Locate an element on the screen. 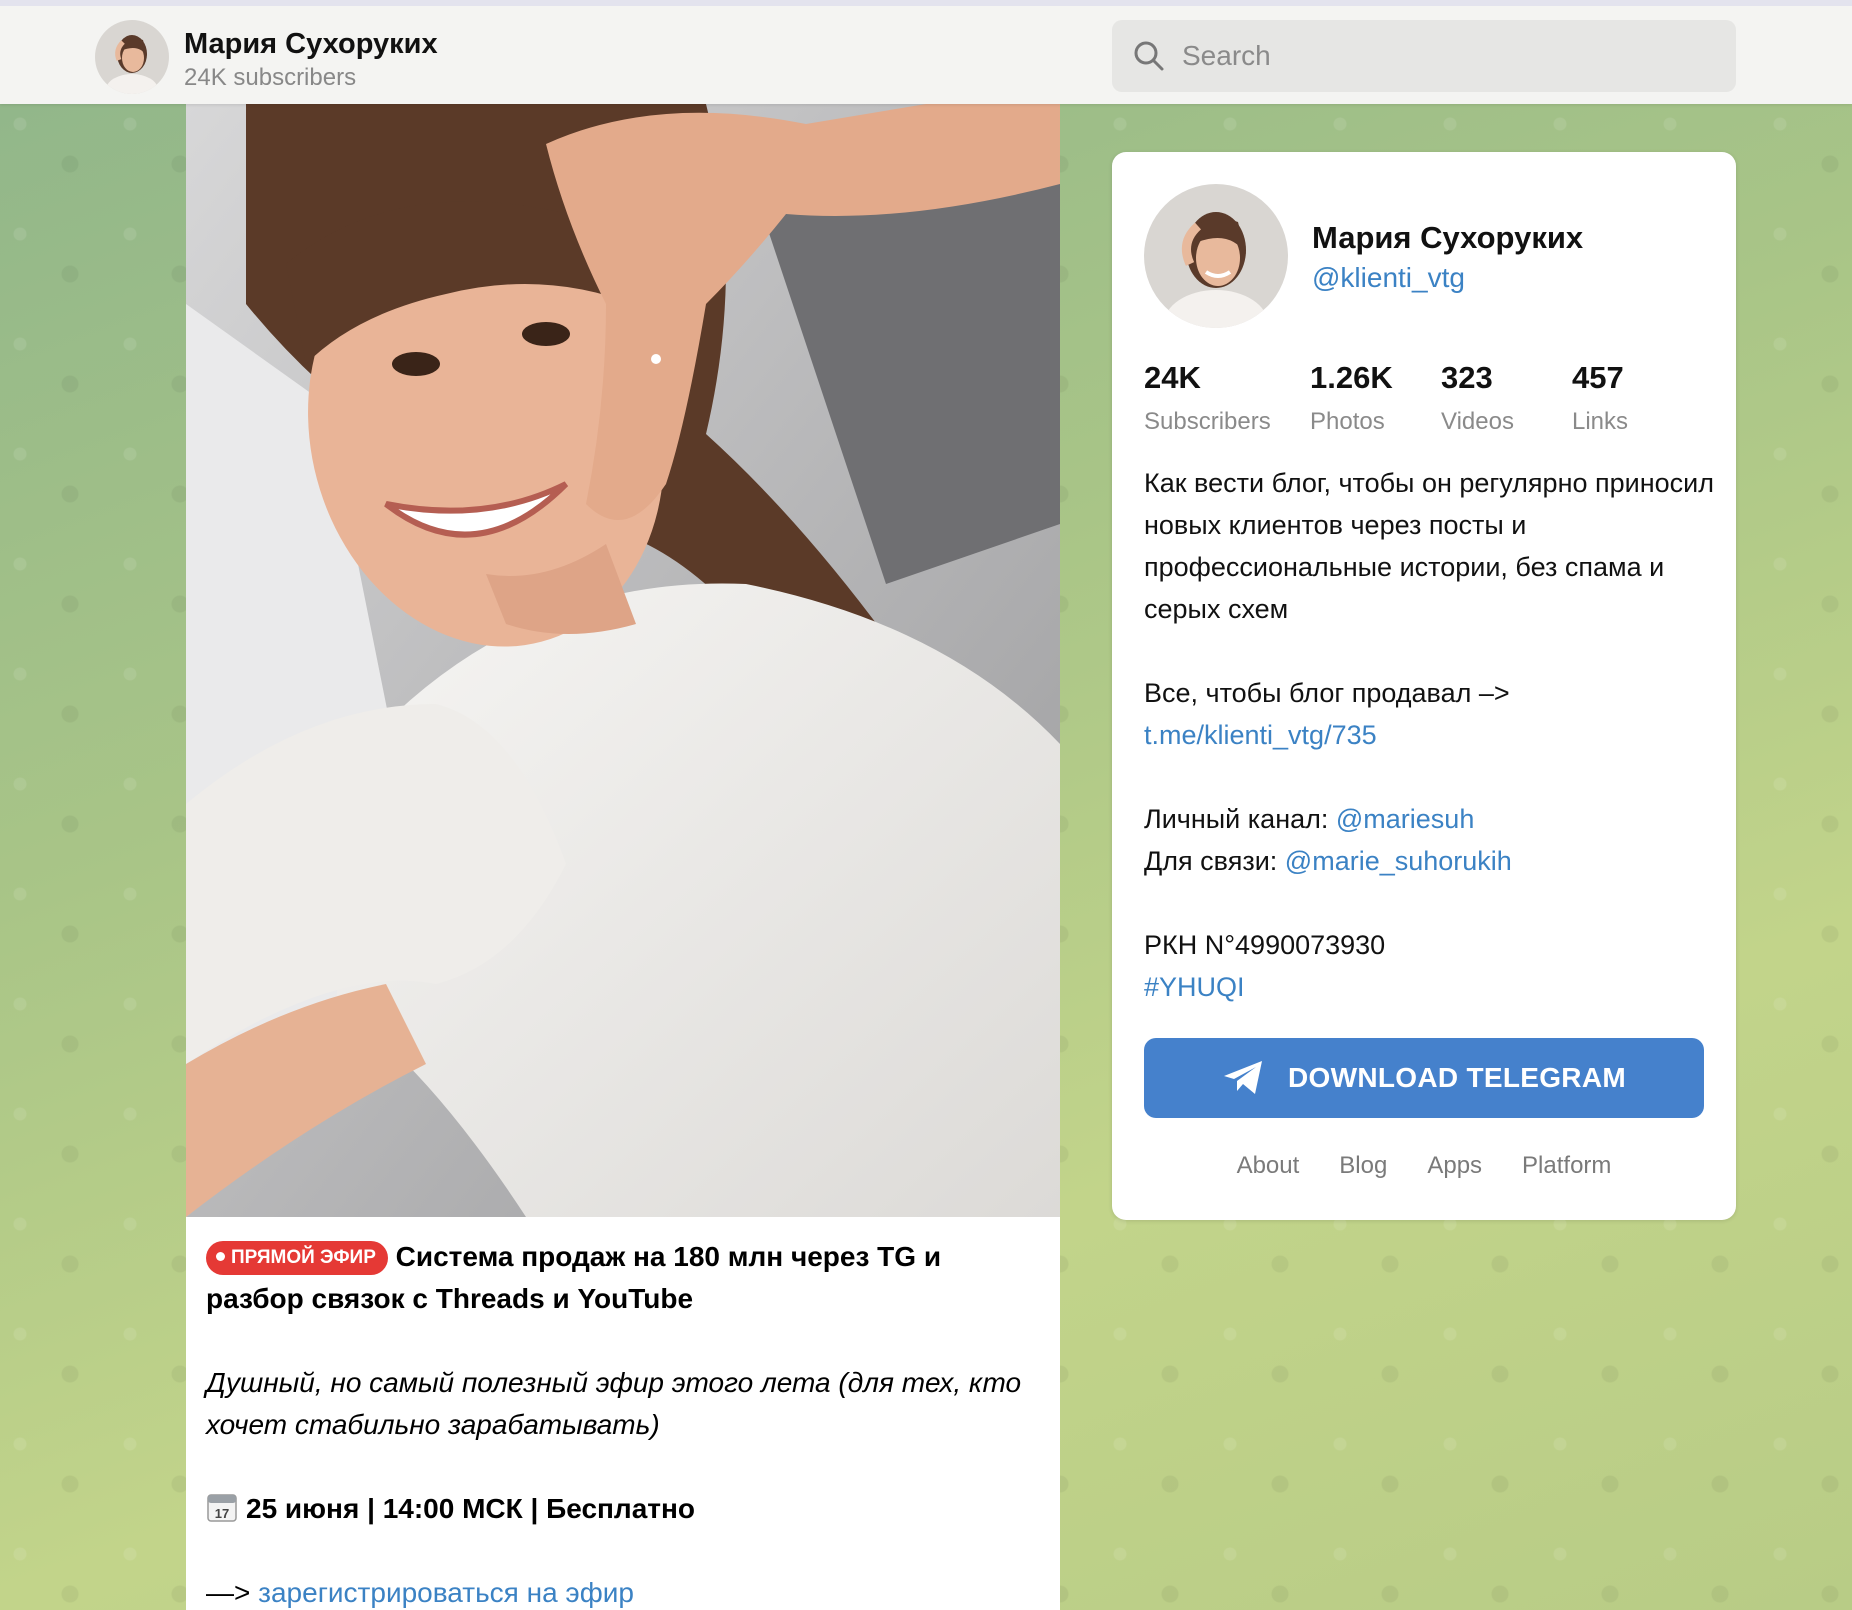 This screenshot has height=1610, width=1852. stat-subscribers: 24K Subscribers is located at coordinates (1207, 398).